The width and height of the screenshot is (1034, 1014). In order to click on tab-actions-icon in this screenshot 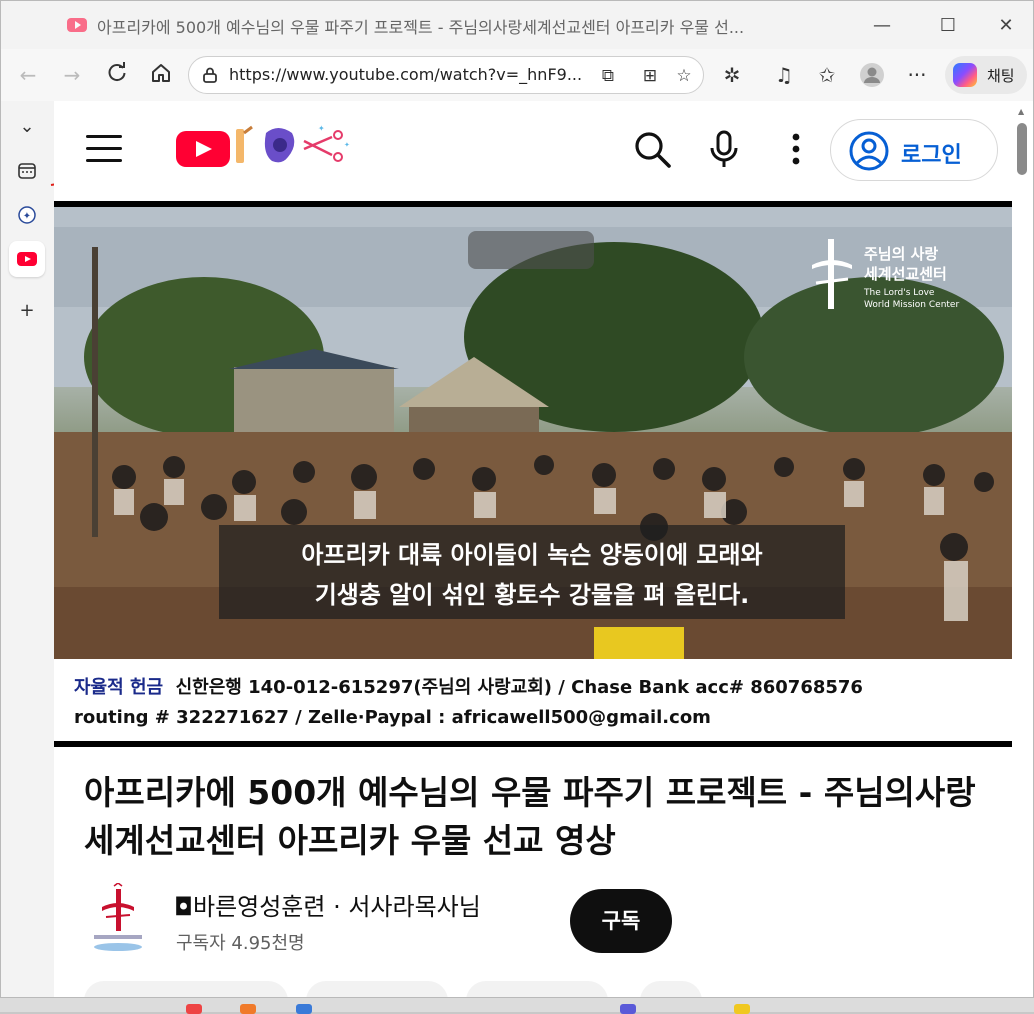, I will do `click(27, 171)`.